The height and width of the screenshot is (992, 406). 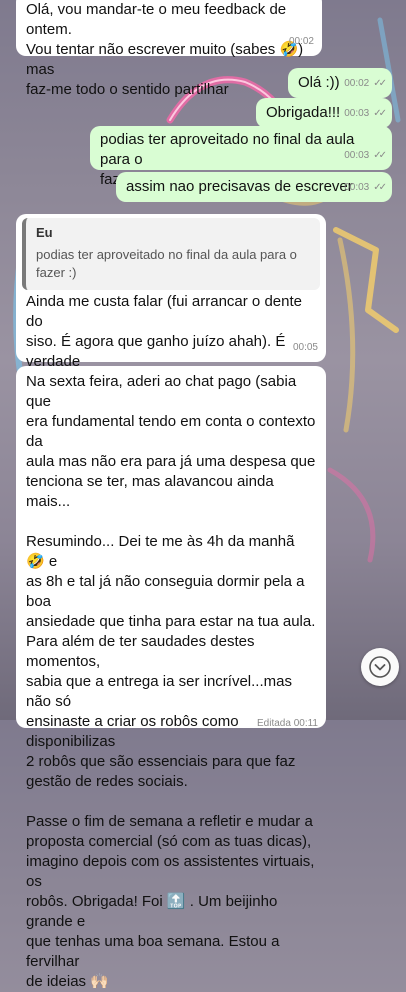 I want to click on message-meta: 00:05, so click(x=305, y=348).